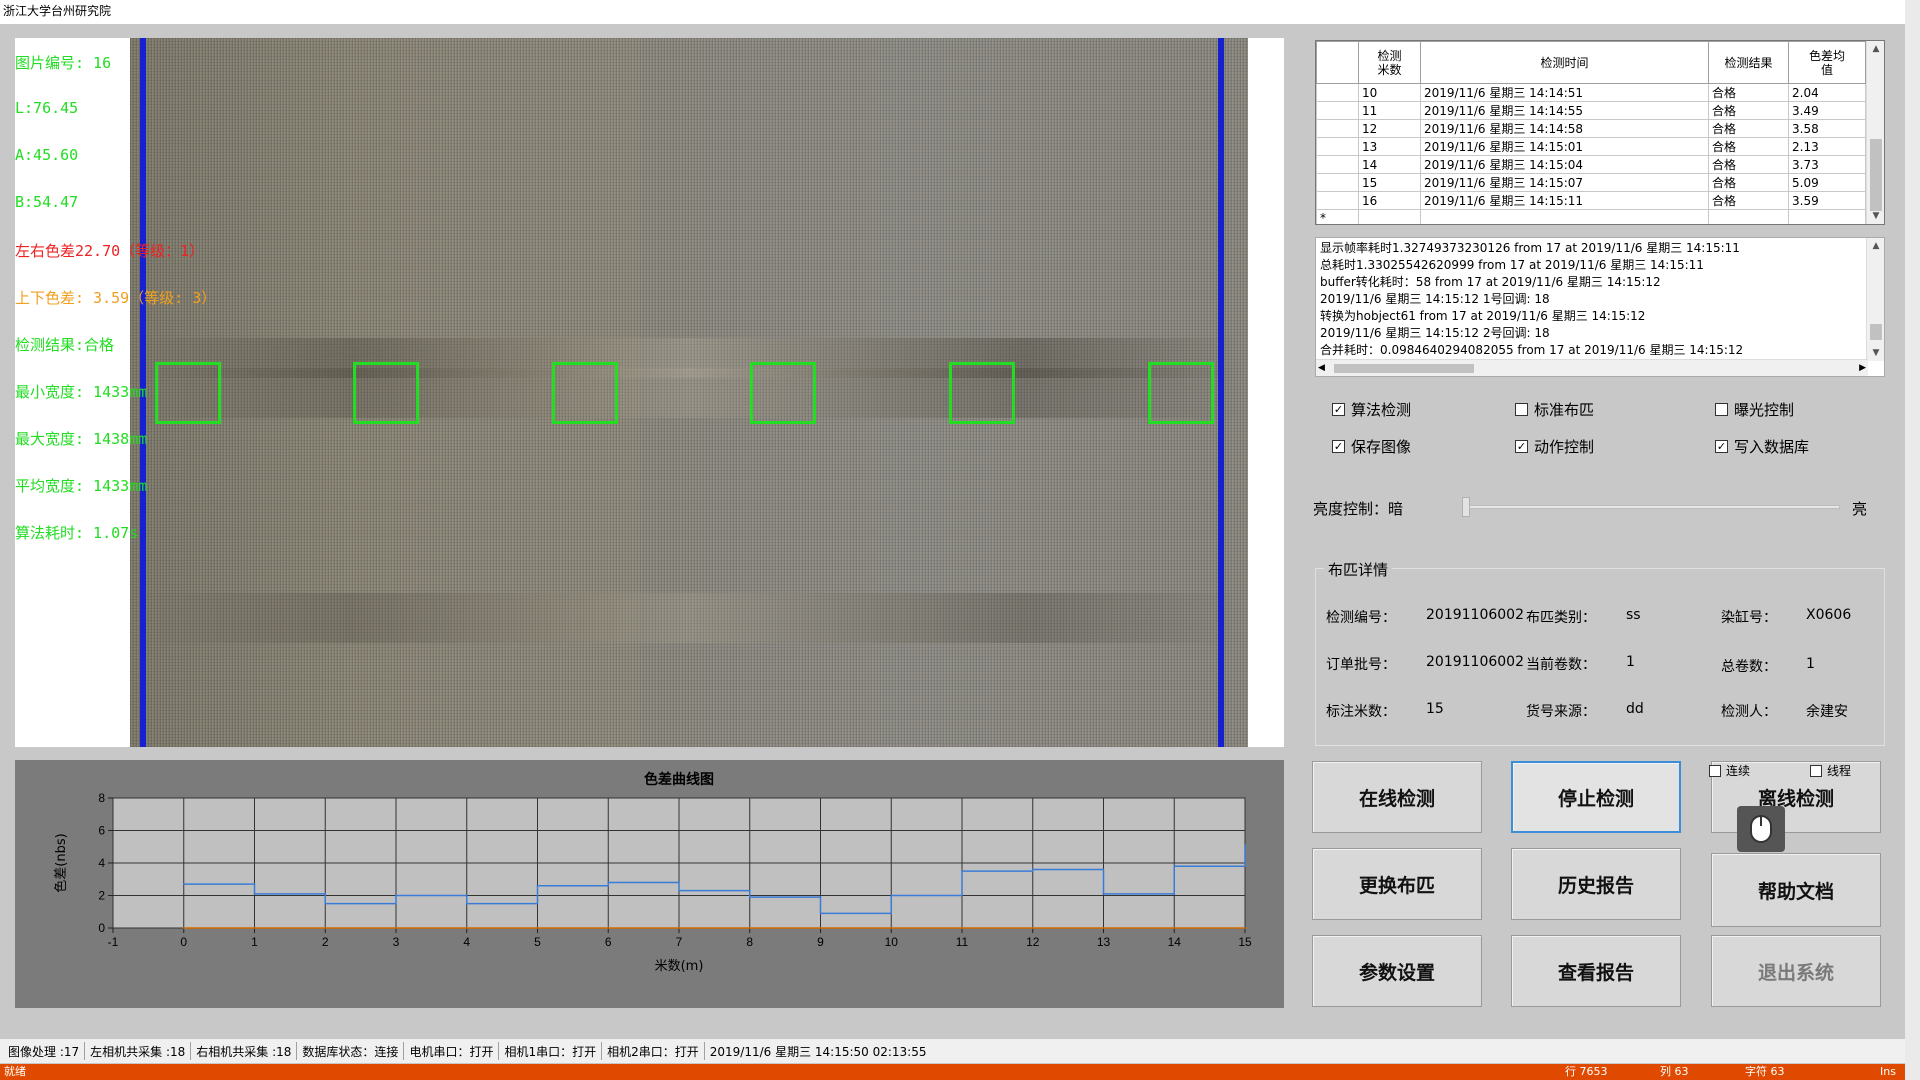 Image resolution: width=1920 pixels, height=1080 pixels. What do you see at coordinates (1371, 446) in the screenshot?
I see `checkbox-save-image: ✓ 保存图像` at bounding box center [1371, 446].